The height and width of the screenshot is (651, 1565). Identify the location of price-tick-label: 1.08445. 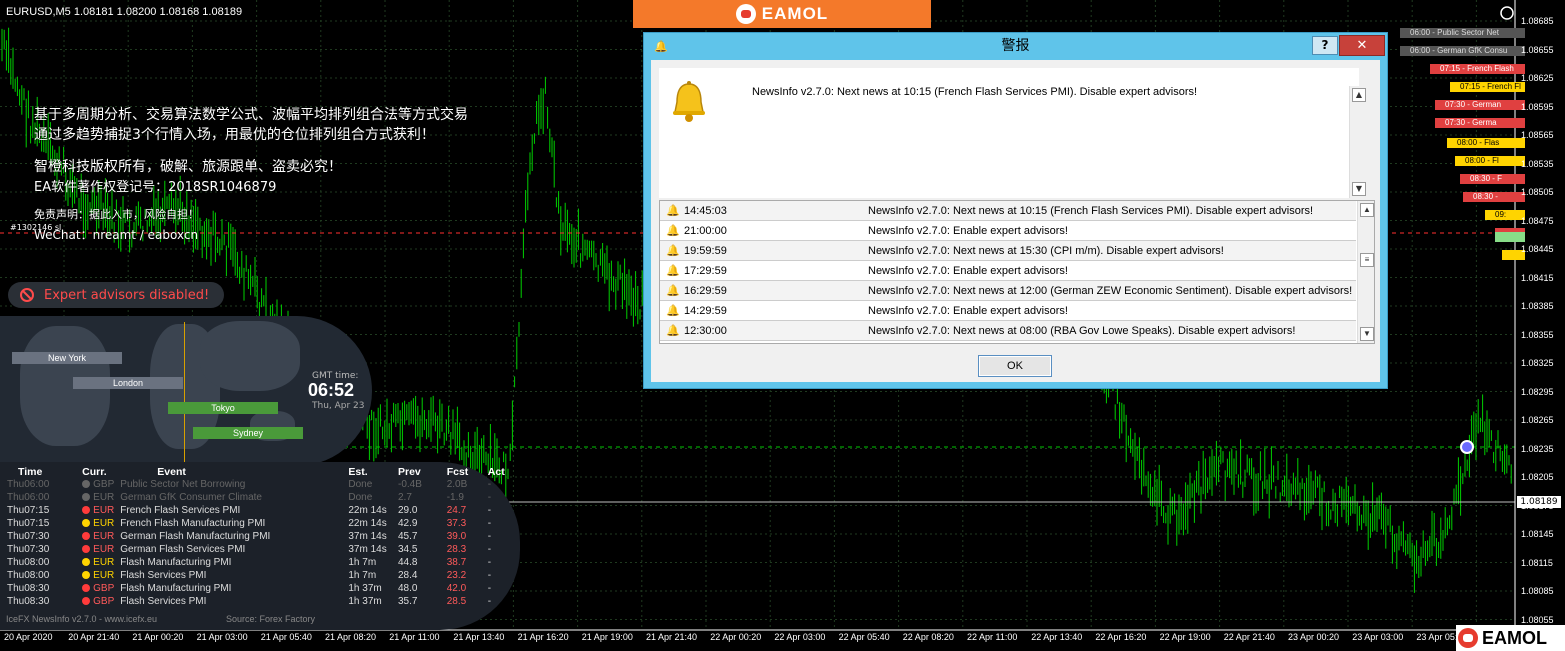
(1537, 249).